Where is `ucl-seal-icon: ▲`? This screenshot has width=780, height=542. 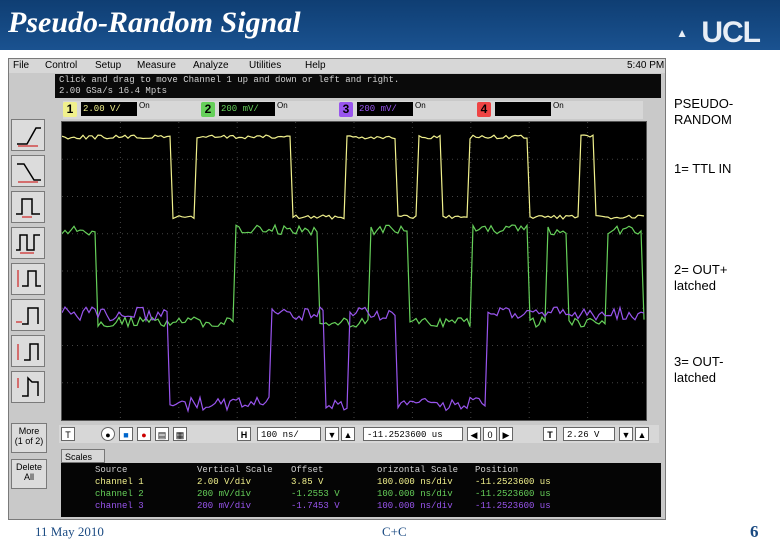
ucl-seal-icon: ▲ is located at coordinates (682, 33).